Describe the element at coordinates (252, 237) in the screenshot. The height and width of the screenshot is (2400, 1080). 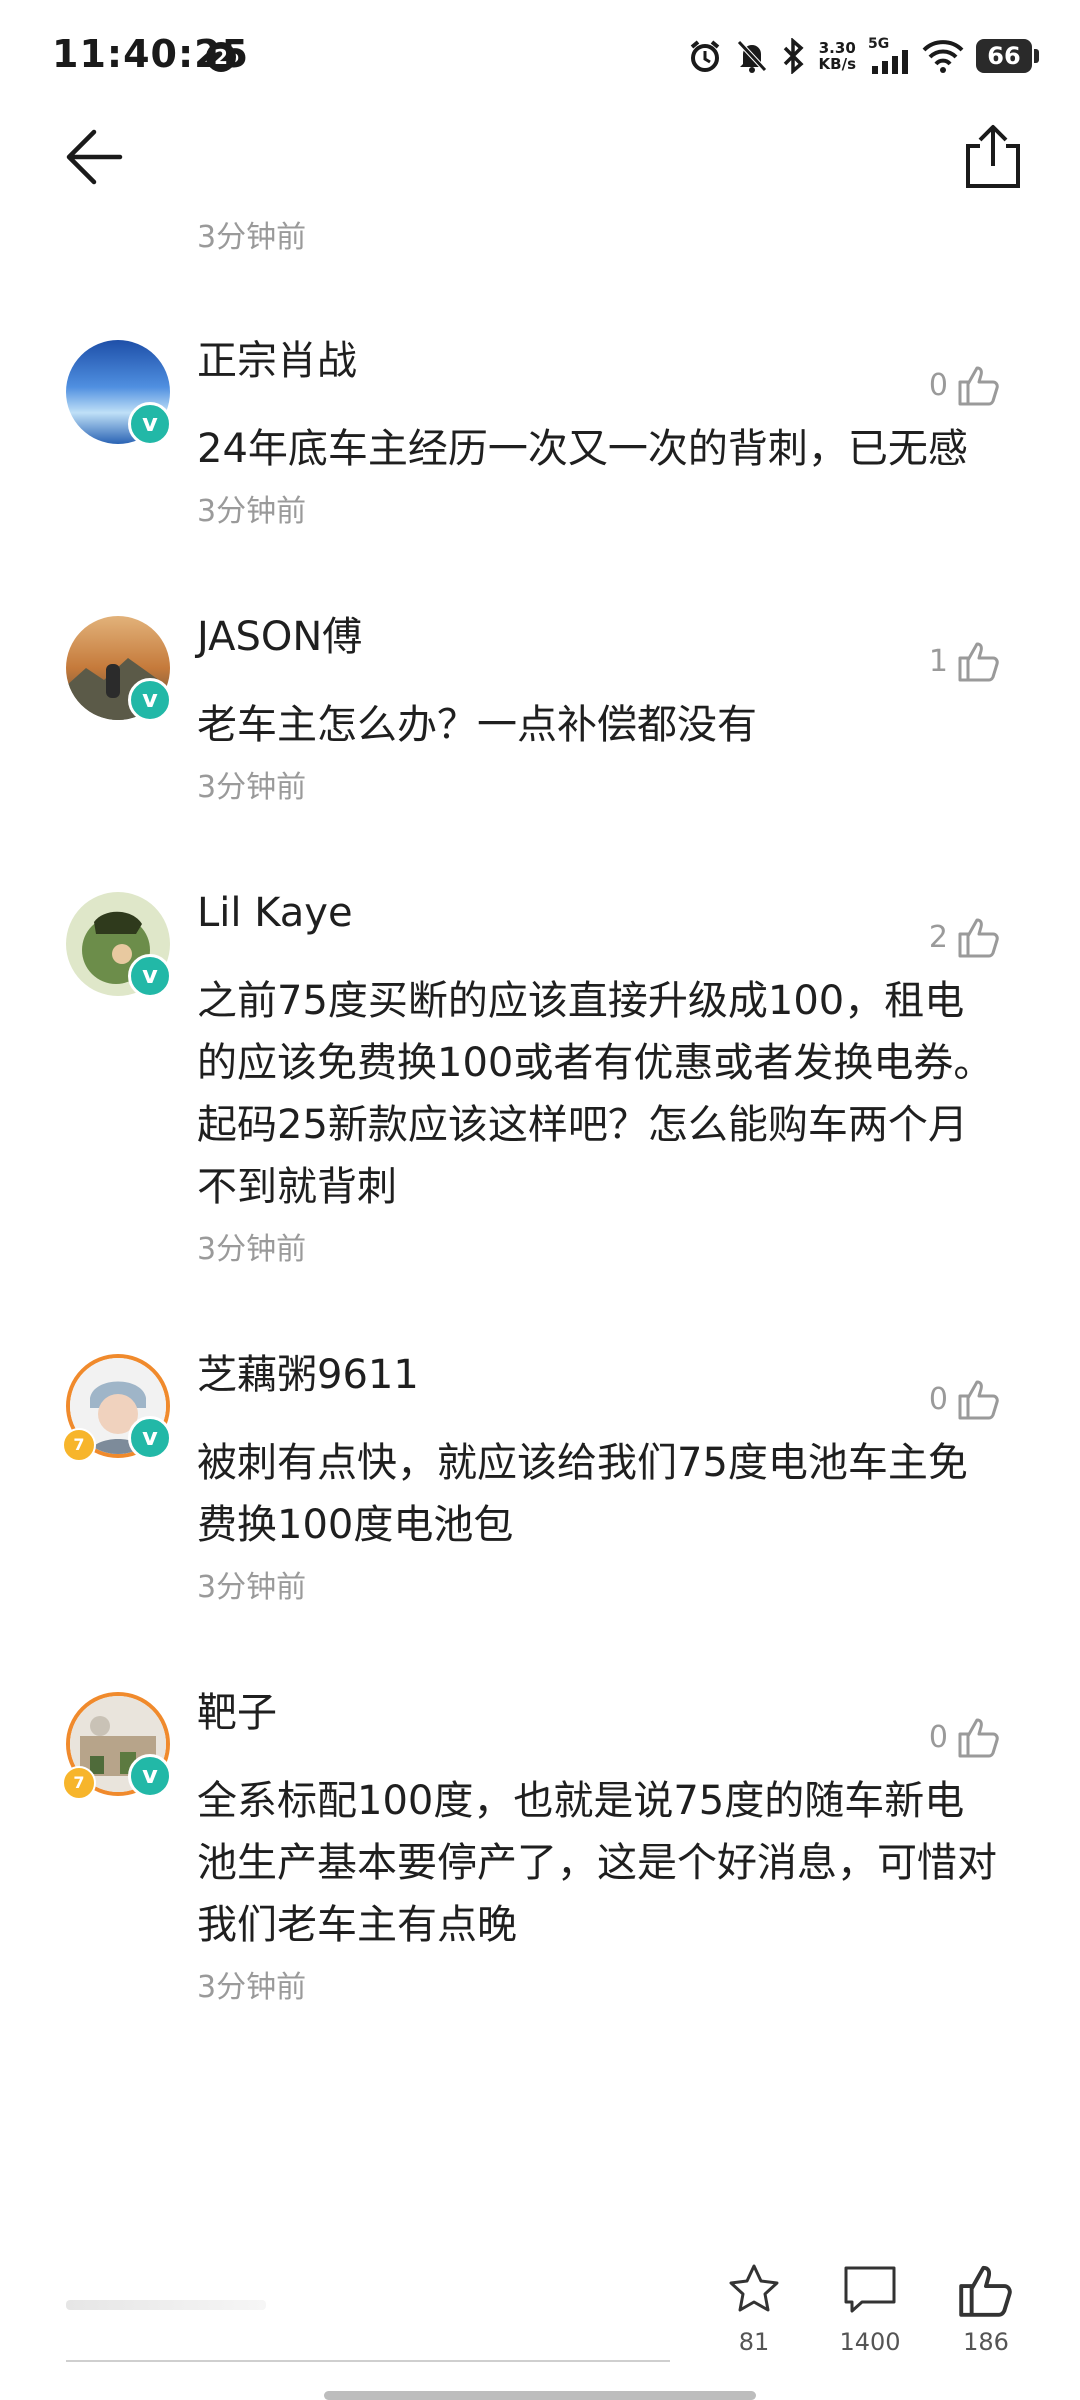
I see `previous-comment-time: 3分钟前` at that location.